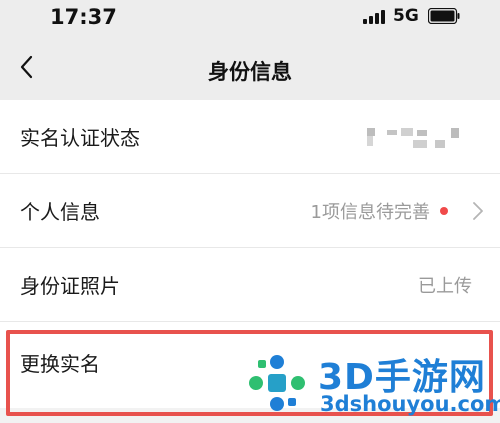 The height and width of the screenshot is (423, 500). Describe the element at coordinates (370, 212) in the screenshot. I see `row-value: 1项信息待完善` at that location.